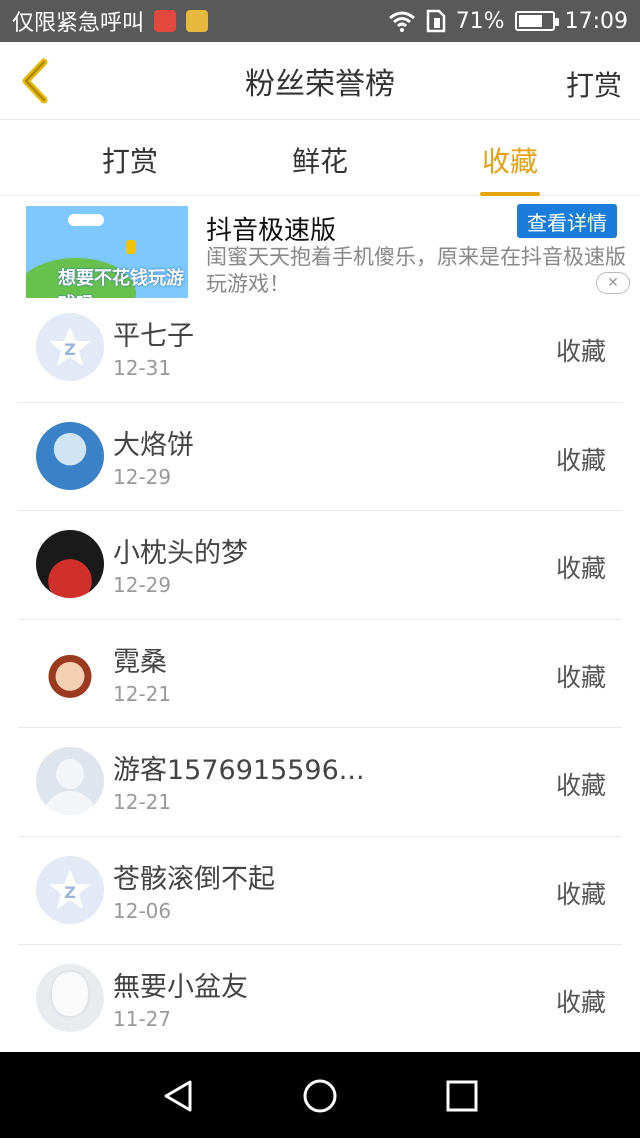 The width and height of the screenshot is (640, 1138). I want to click on view-details-button: 查看详情, so click(567, 221).